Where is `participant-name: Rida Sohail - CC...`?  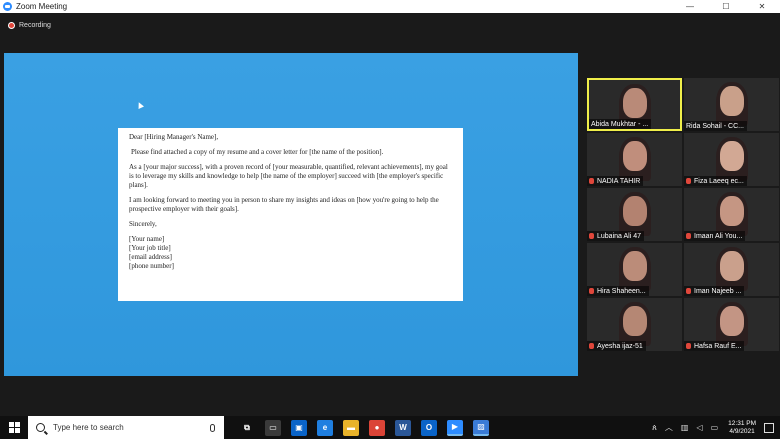
participant-name: Rida Sohail - CC... is located at coordinates (715, 126).